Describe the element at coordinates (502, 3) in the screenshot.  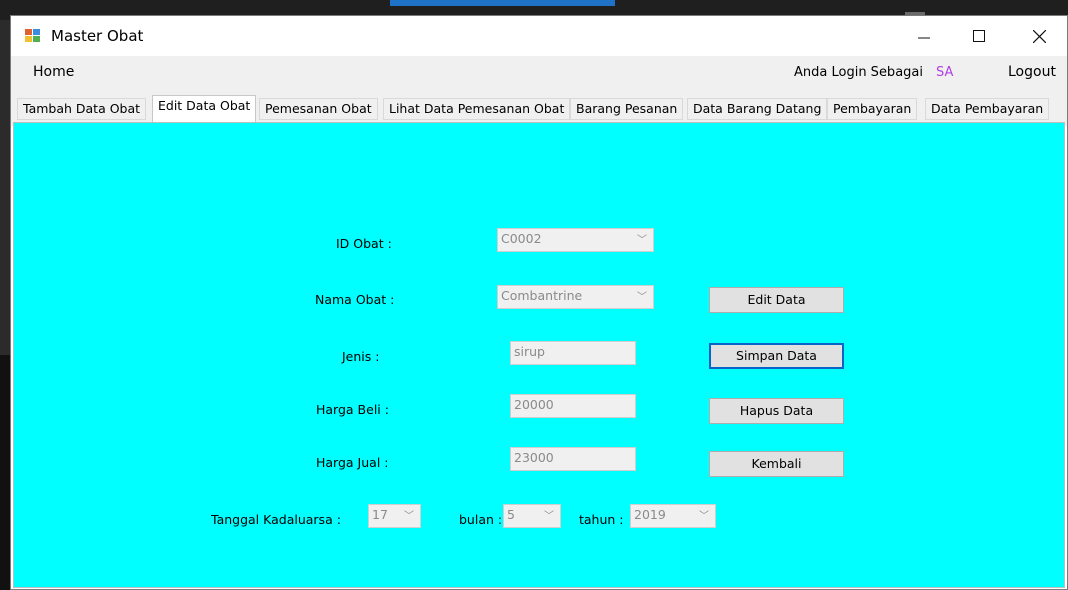
I see `taskbar-highlight` at that location.